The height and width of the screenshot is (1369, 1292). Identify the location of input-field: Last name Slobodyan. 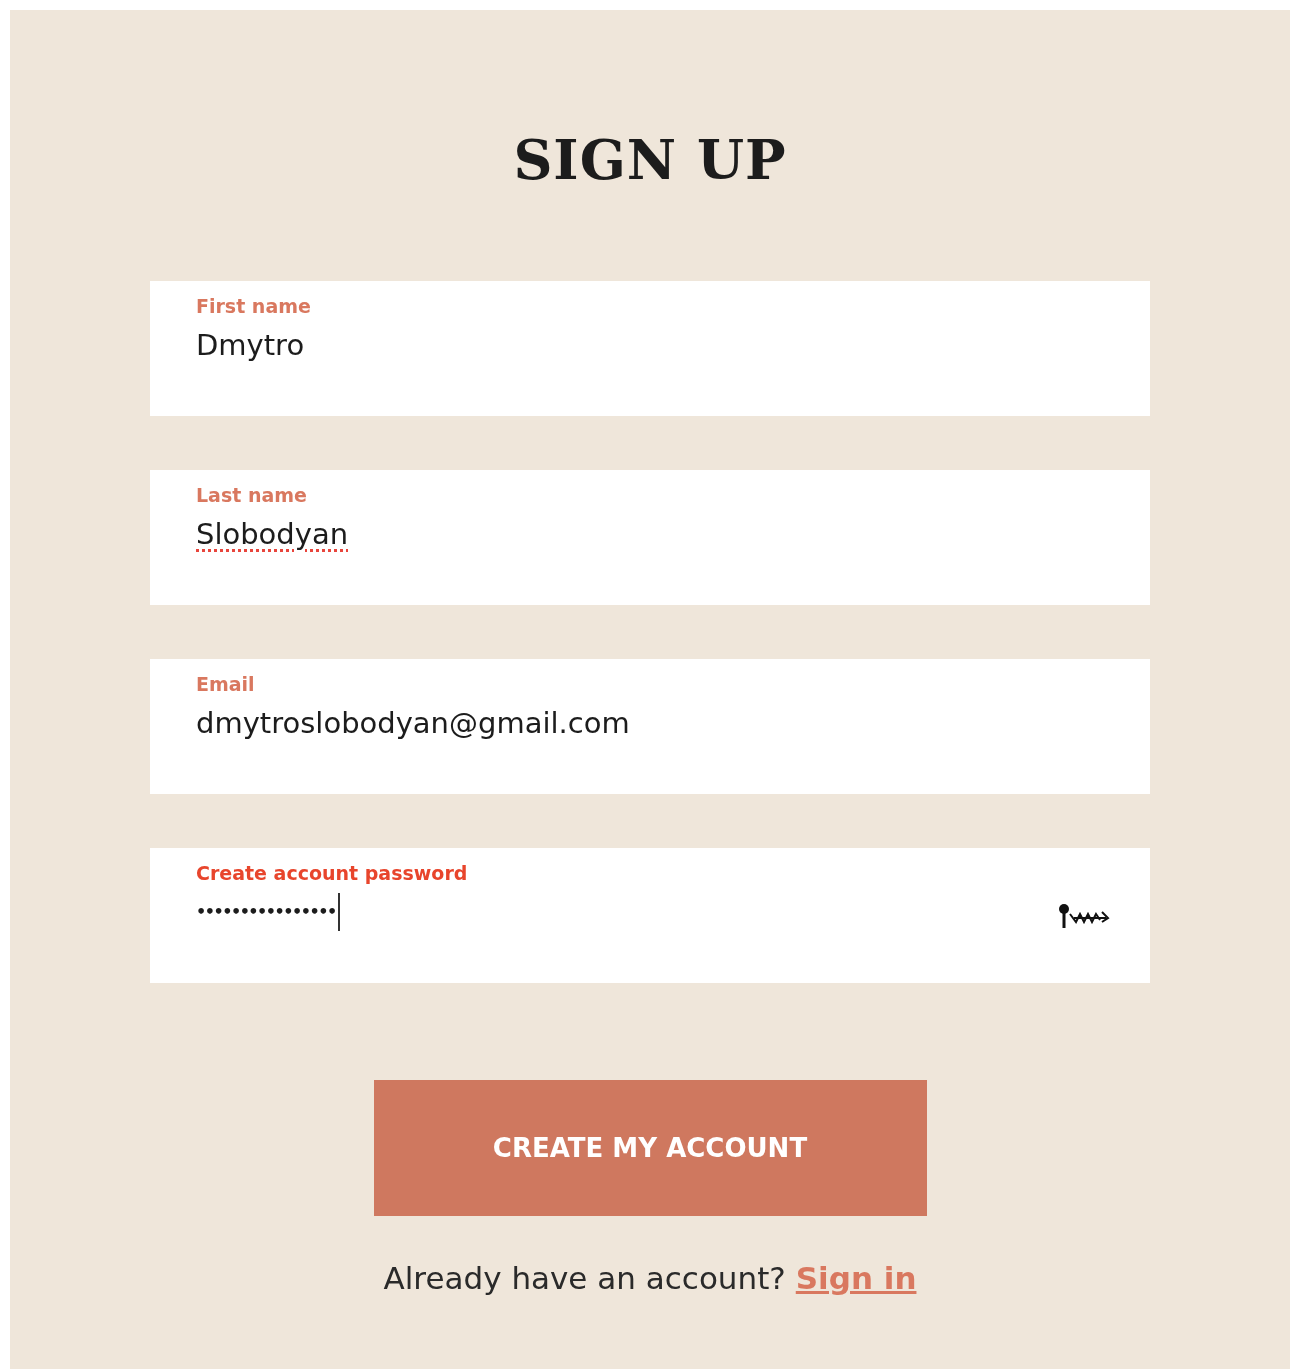
(650, 537).